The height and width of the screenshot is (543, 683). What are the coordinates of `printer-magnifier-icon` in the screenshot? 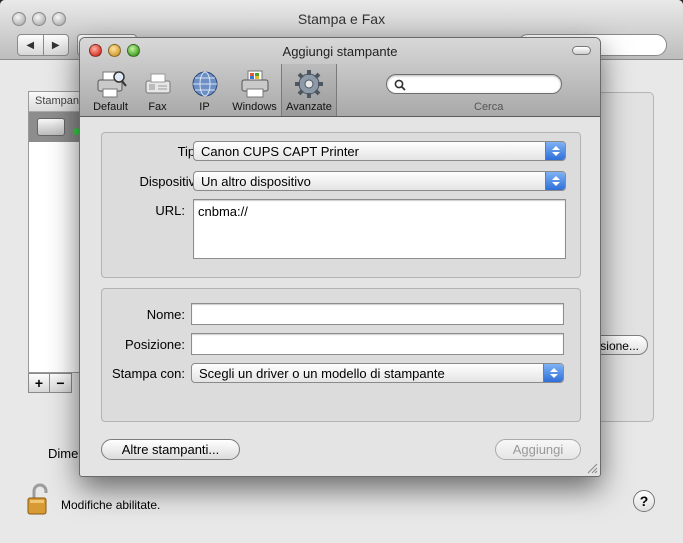 It's located at (112, 84).